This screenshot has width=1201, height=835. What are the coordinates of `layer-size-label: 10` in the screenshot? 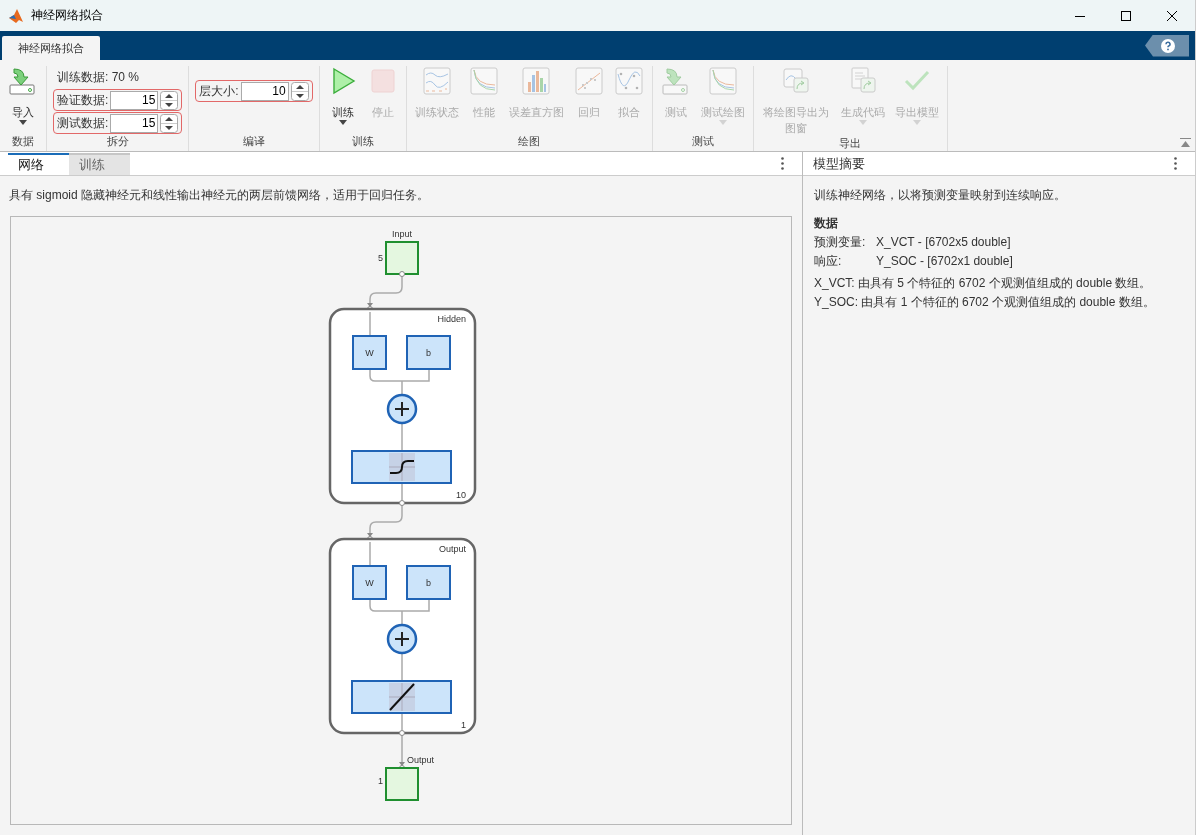 It's located at (461, 495).